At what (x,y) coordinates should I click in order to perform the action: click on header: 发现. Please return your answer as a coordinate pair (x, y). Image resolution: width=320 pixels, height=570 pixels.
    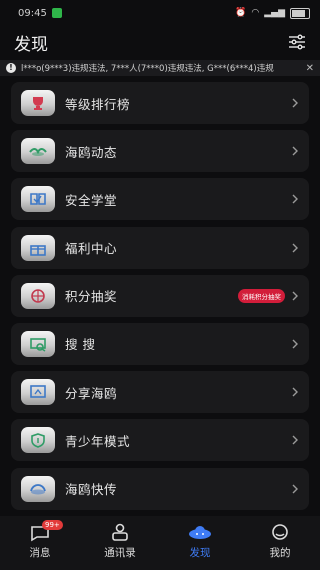
    Looking at the image, I should click on (160, 42).